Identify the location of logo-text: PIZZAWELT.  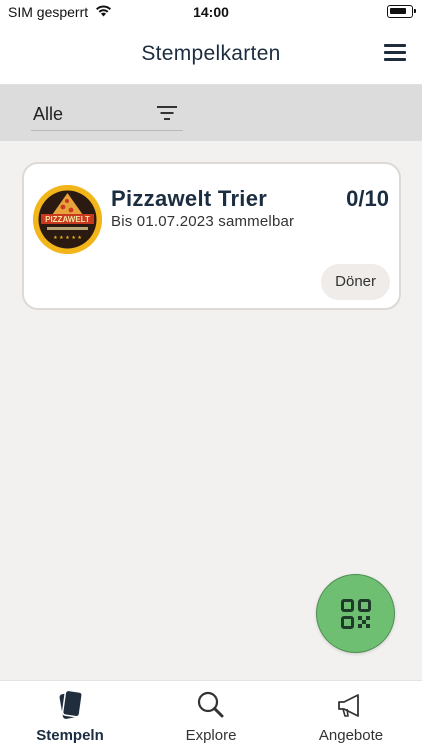
(67, 219).